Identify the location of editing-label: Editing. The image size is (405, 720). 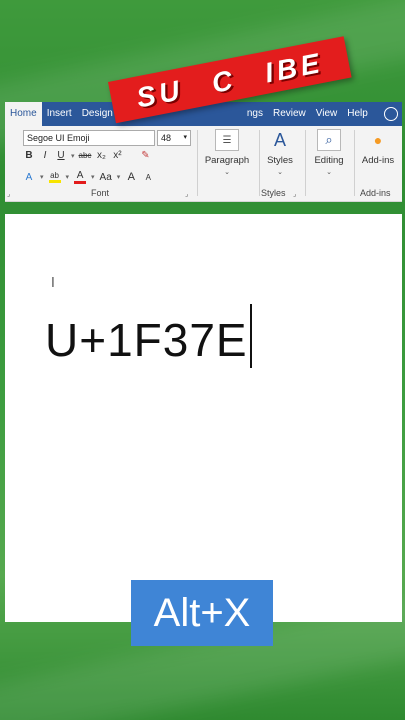
(329, 160).